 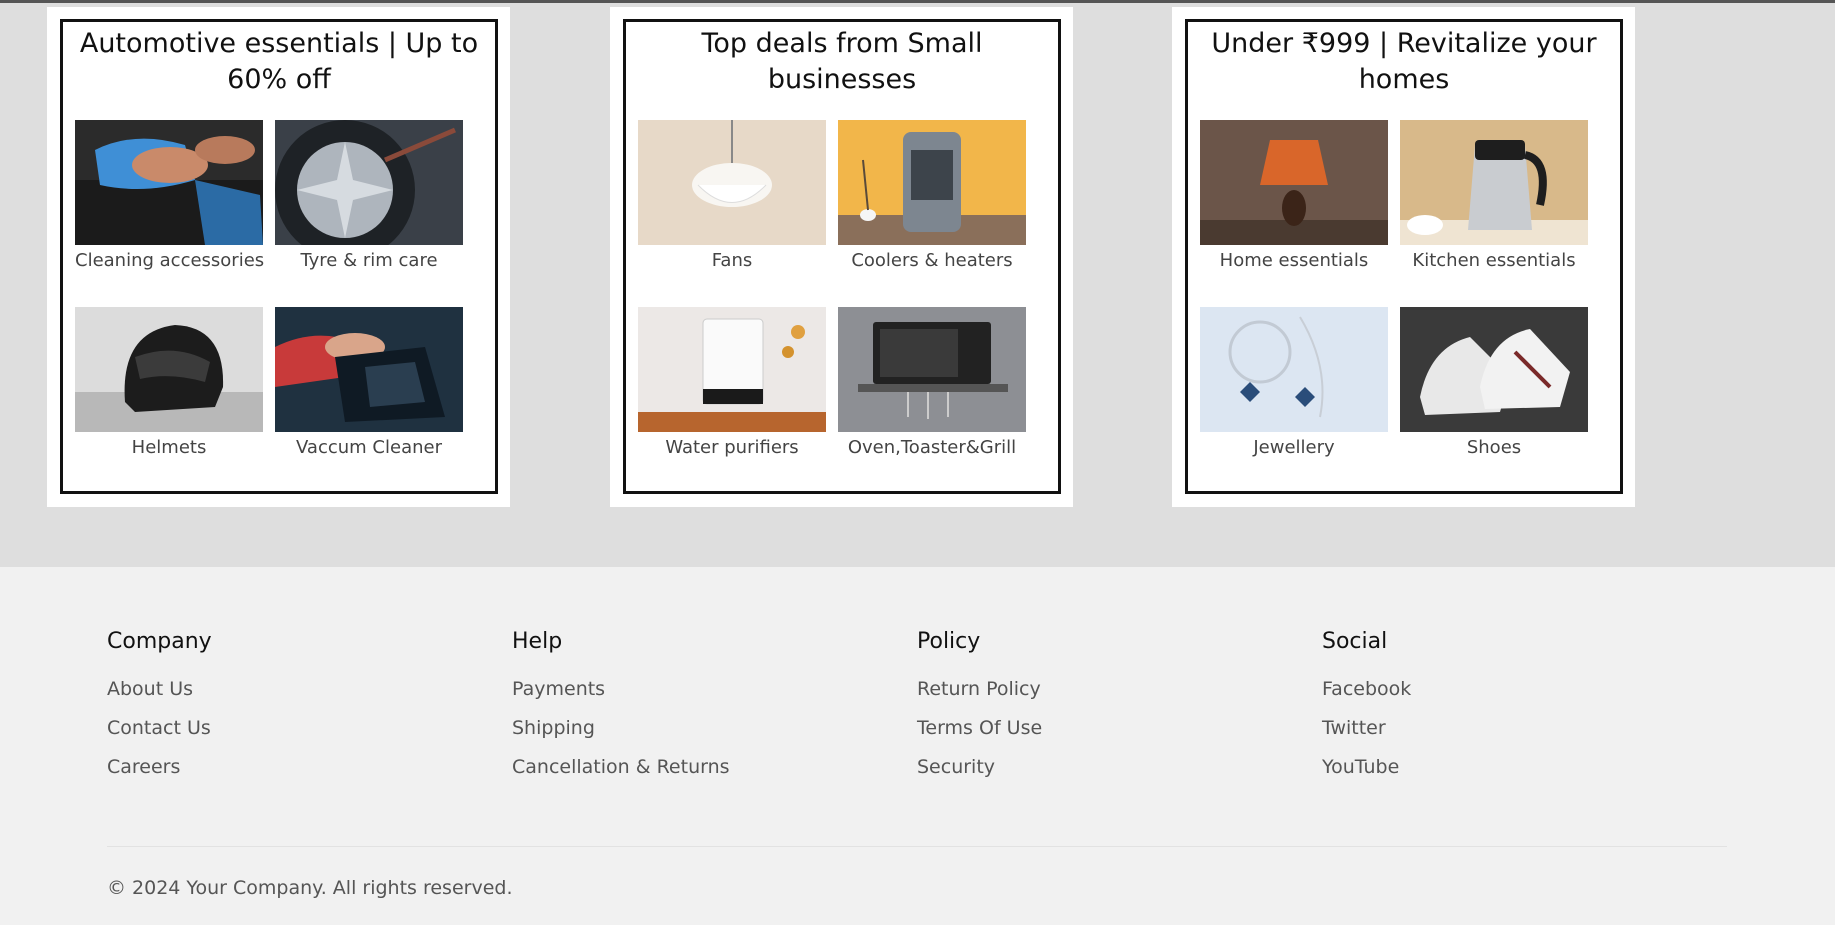 What do you see at coordinates (1294, 447) in the screenshot?
I see `tile-label: Jewellery` at bounding box center [1294, 447].